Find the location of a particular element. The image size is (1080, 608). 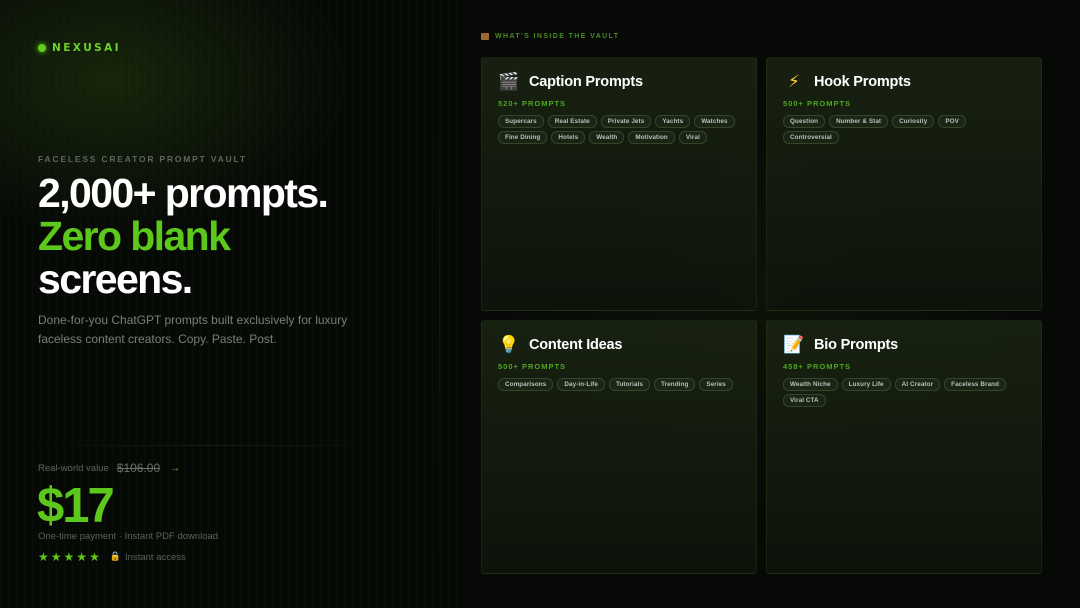

tag: POV is located at coordinates (952, 121).